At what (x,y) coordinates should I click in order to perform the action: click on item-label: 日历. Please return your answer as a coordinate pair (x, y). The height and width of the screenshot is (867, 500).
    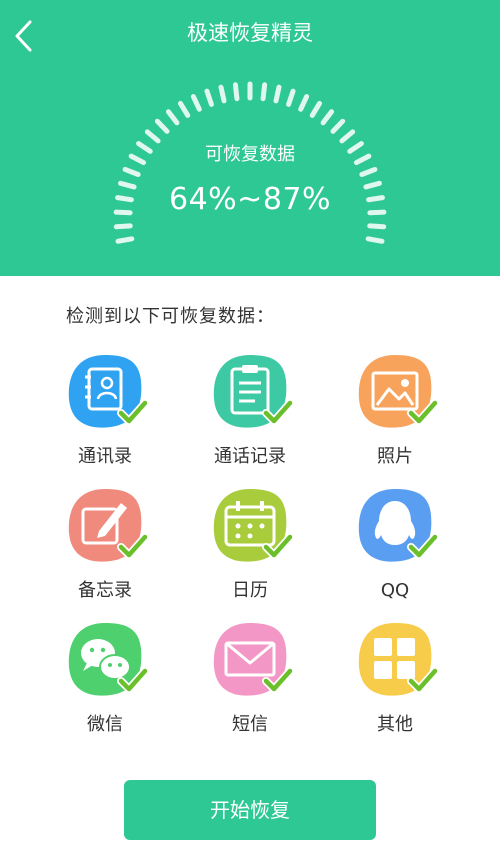
    Looking at the image, I should click on (250, 590).